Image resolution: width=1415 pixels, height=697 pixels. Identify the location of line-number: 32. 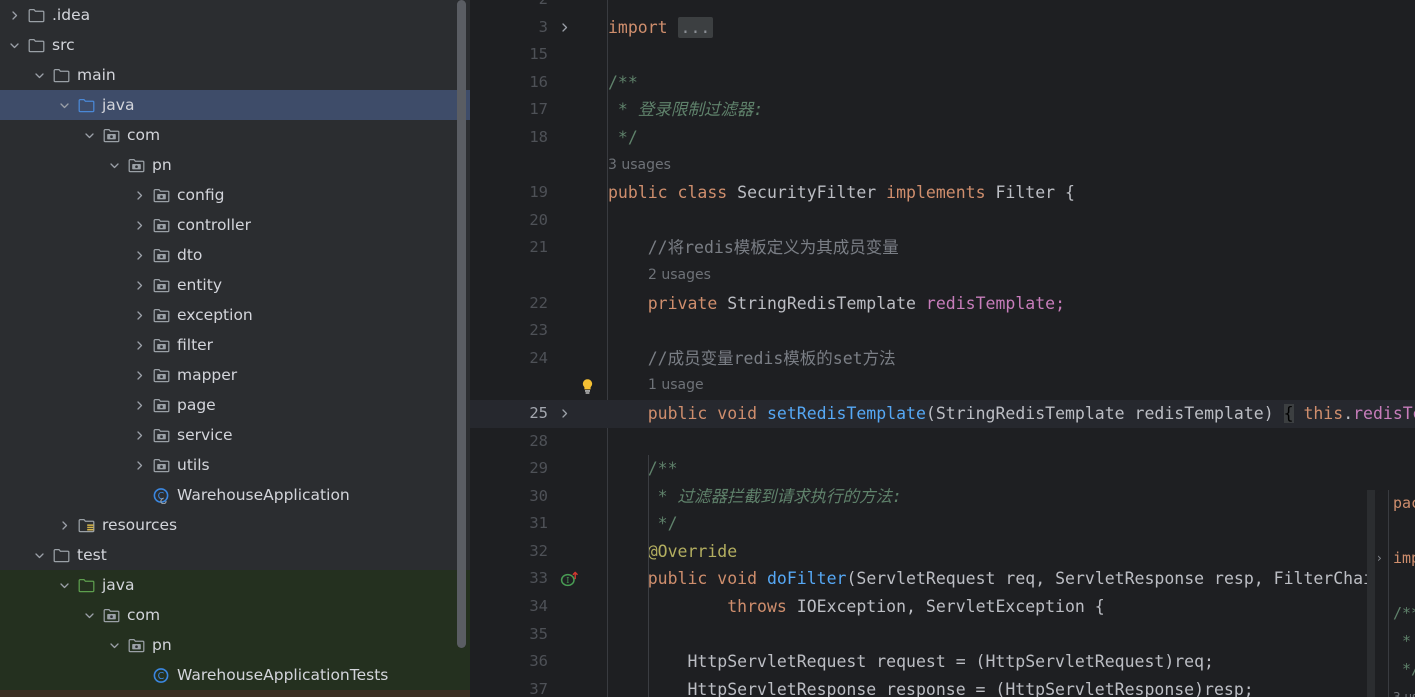
(514, 552).